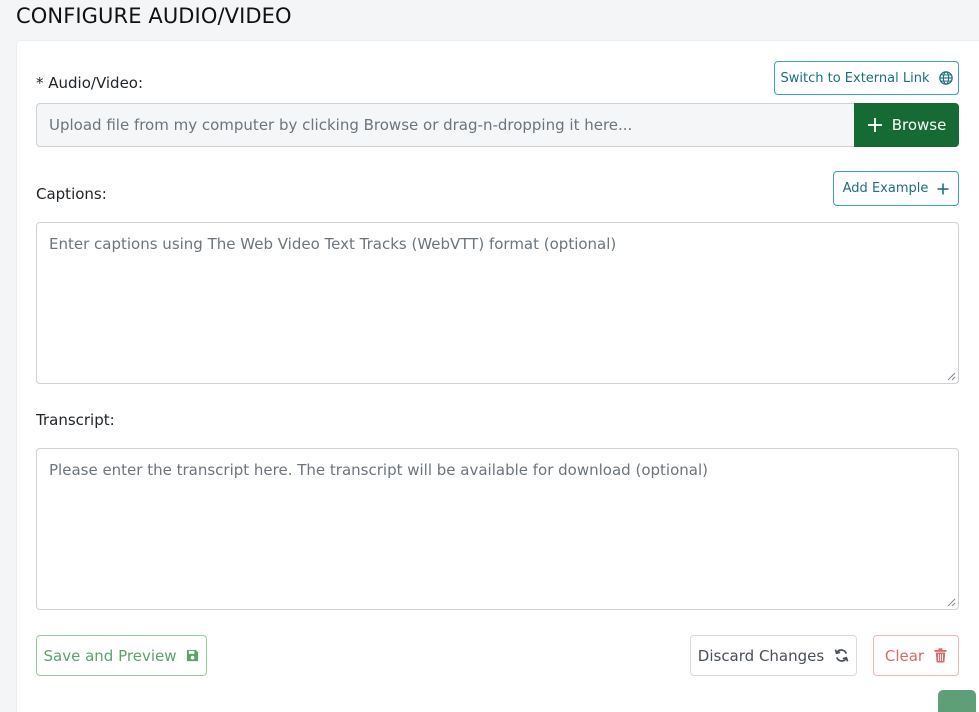 This screenshot has width=979, height=712. I want to click on page-title: CONFIGURE AUDIO/VIDEO, so click(154, 16).